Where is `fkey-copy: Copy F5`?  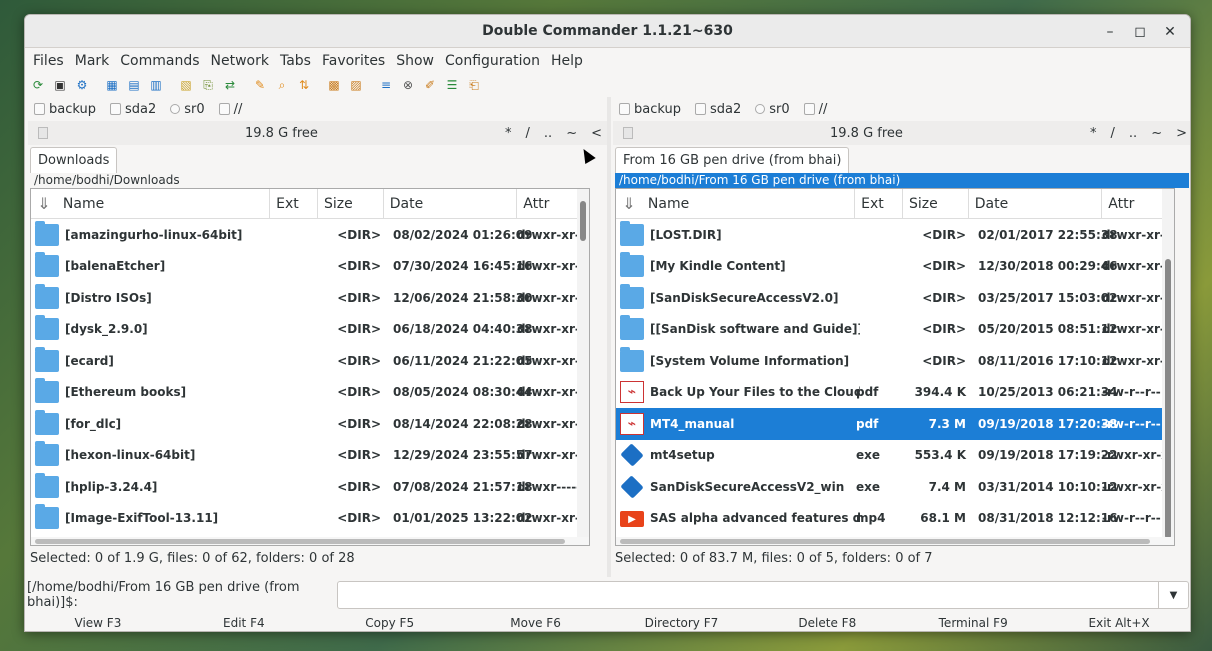 fkey-copy: Copy F5 is located at coordinates (390, 622).